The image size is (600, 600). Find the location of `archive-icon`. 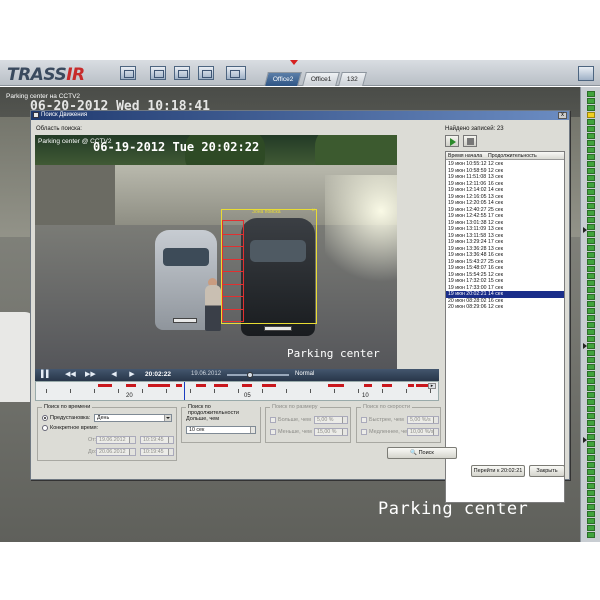

archive-icon is located at coordinates (206, 73).